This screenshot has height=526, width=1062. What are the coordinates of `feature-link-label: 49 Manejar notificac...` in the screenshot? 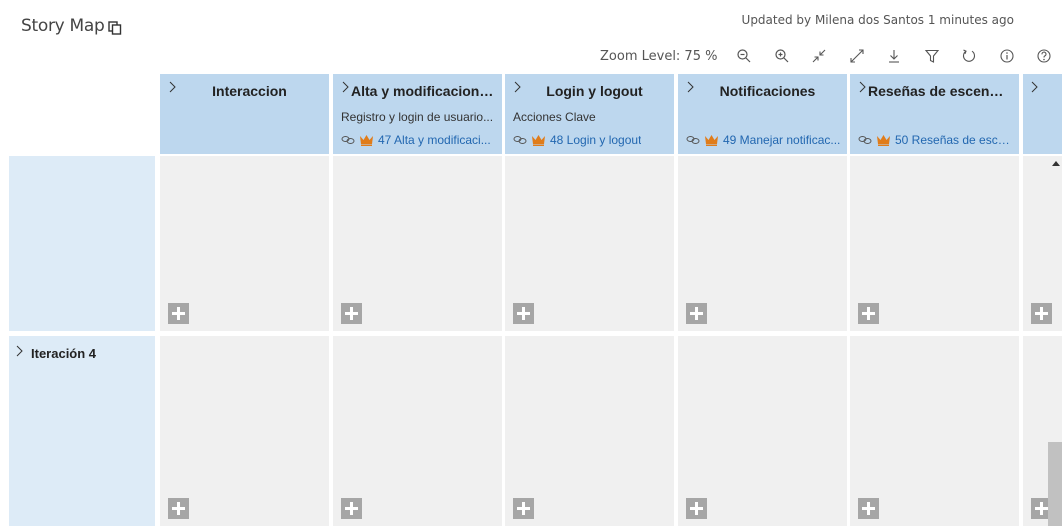 It's located at (782, 140).